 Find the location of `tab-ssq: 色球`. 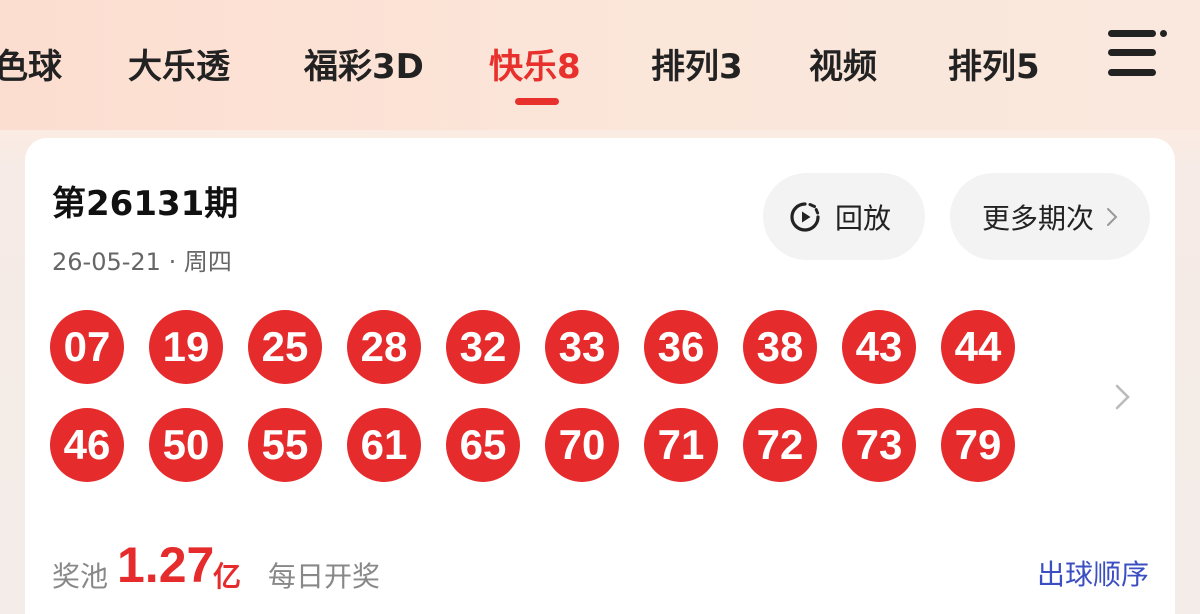

tab-ssq: 色球 is located at coordinates (31, 67).